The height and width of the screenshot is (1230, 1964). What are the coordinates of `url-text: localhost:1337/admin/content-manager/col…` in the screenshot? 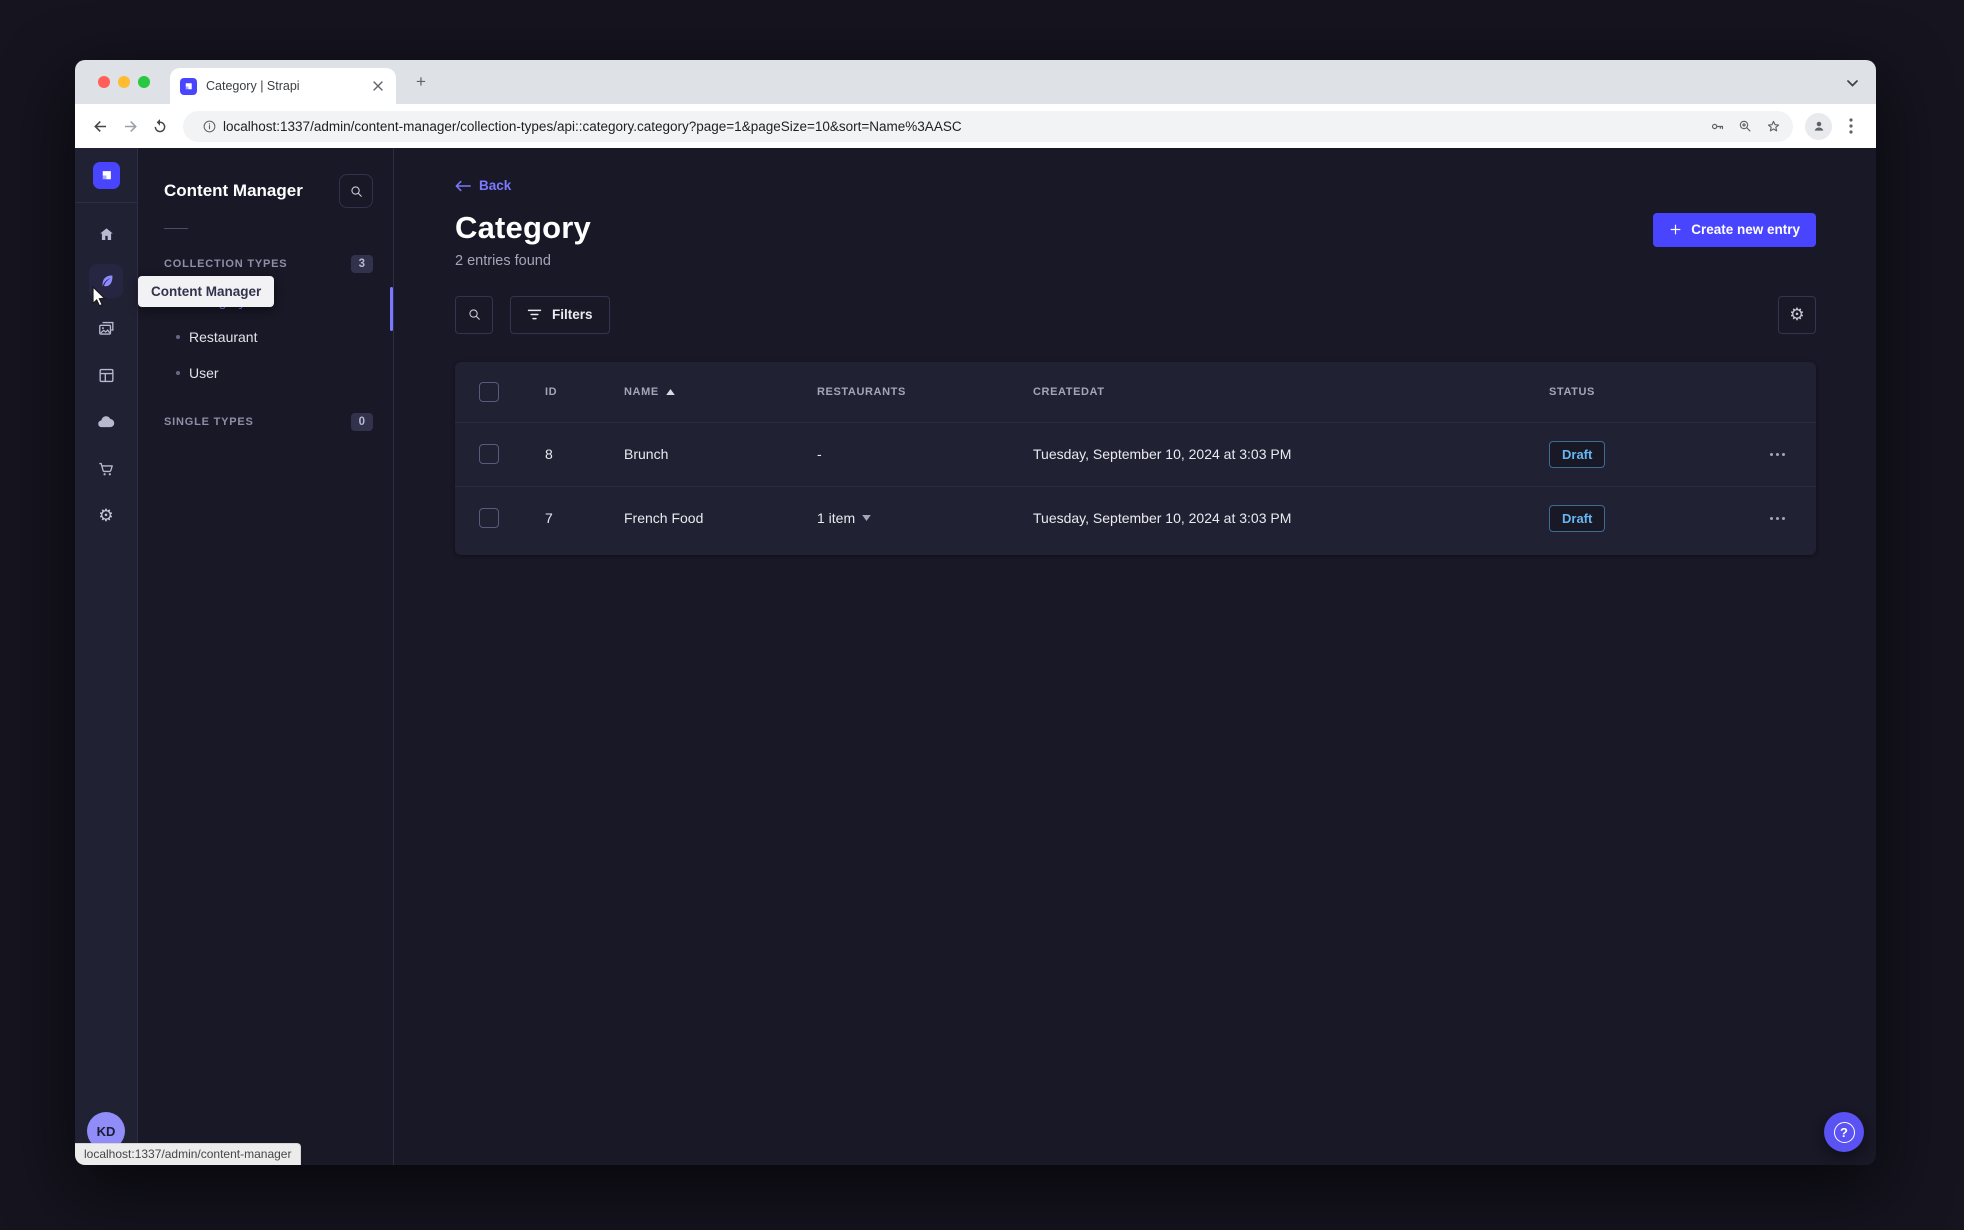 It's located at (963, 126).